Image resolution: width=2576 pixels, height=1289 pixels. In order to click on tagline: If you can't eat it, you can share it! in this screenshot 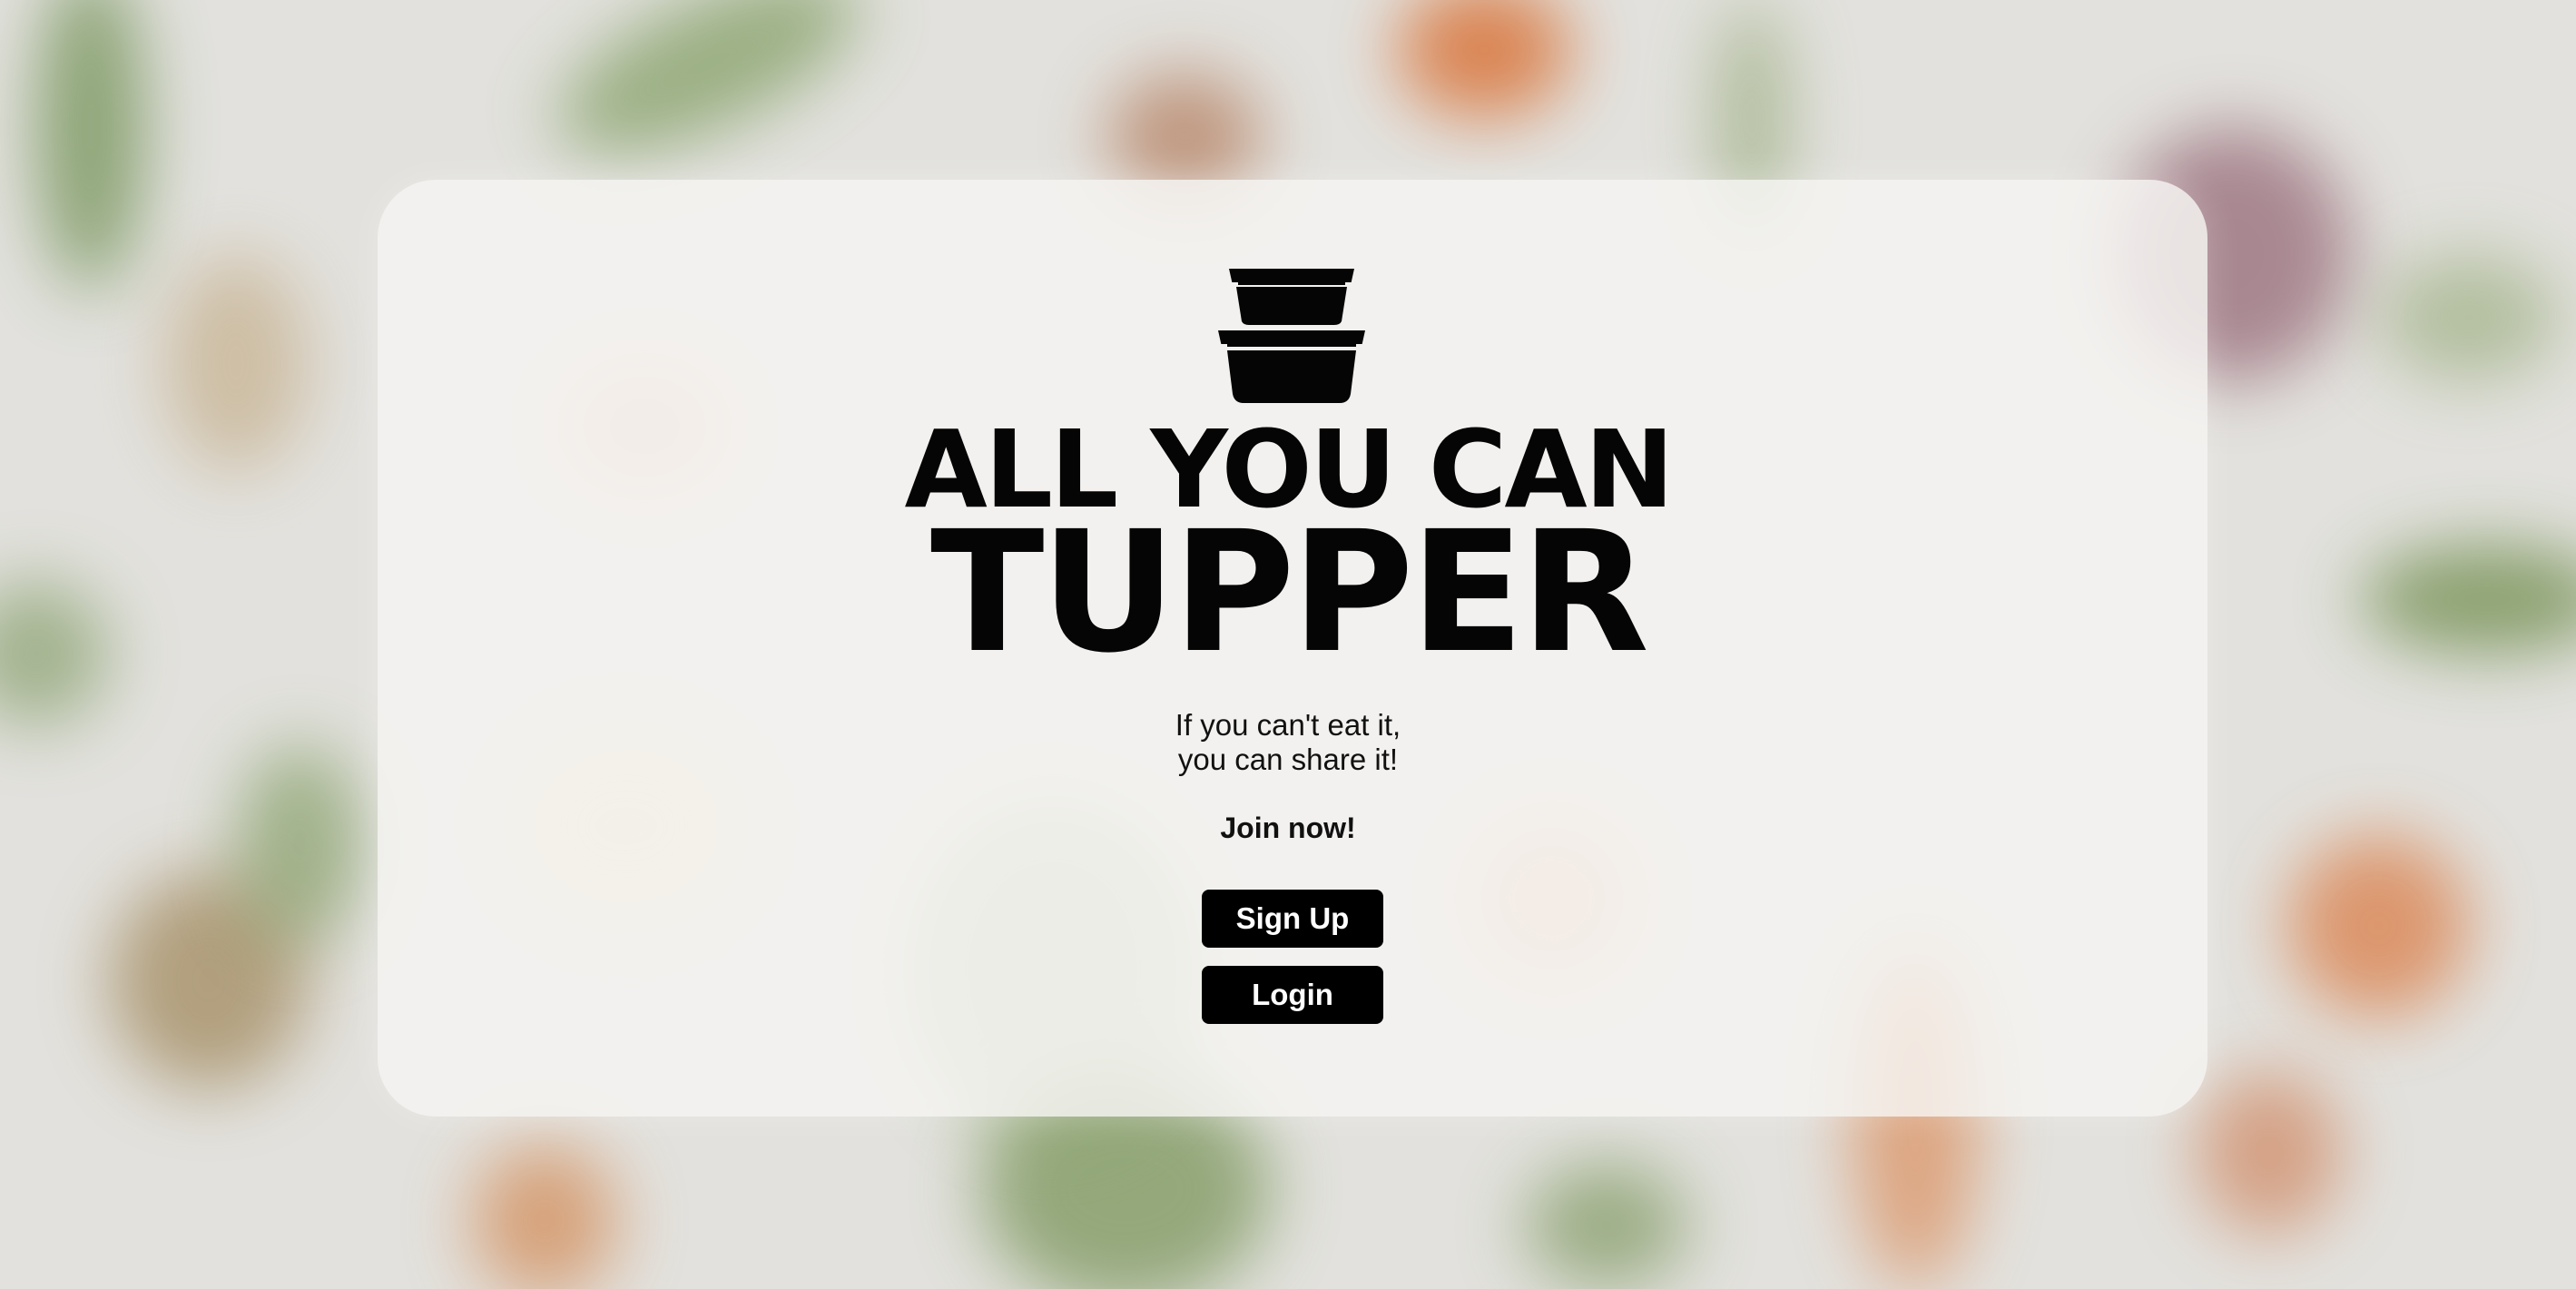, I will do `click(1288, 743)`.